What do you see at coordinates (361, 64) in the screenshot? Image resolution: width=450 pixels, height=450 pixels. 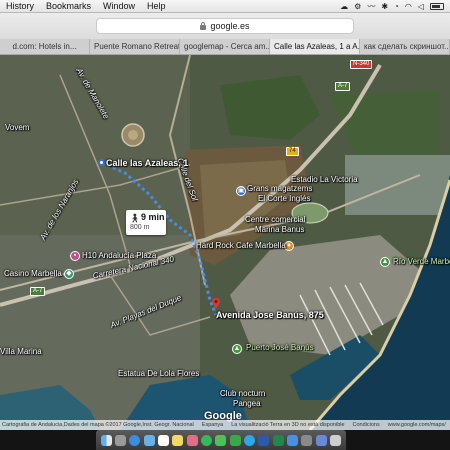 I see `road-shield-n340: N-340` at bounding box center [361, 64].